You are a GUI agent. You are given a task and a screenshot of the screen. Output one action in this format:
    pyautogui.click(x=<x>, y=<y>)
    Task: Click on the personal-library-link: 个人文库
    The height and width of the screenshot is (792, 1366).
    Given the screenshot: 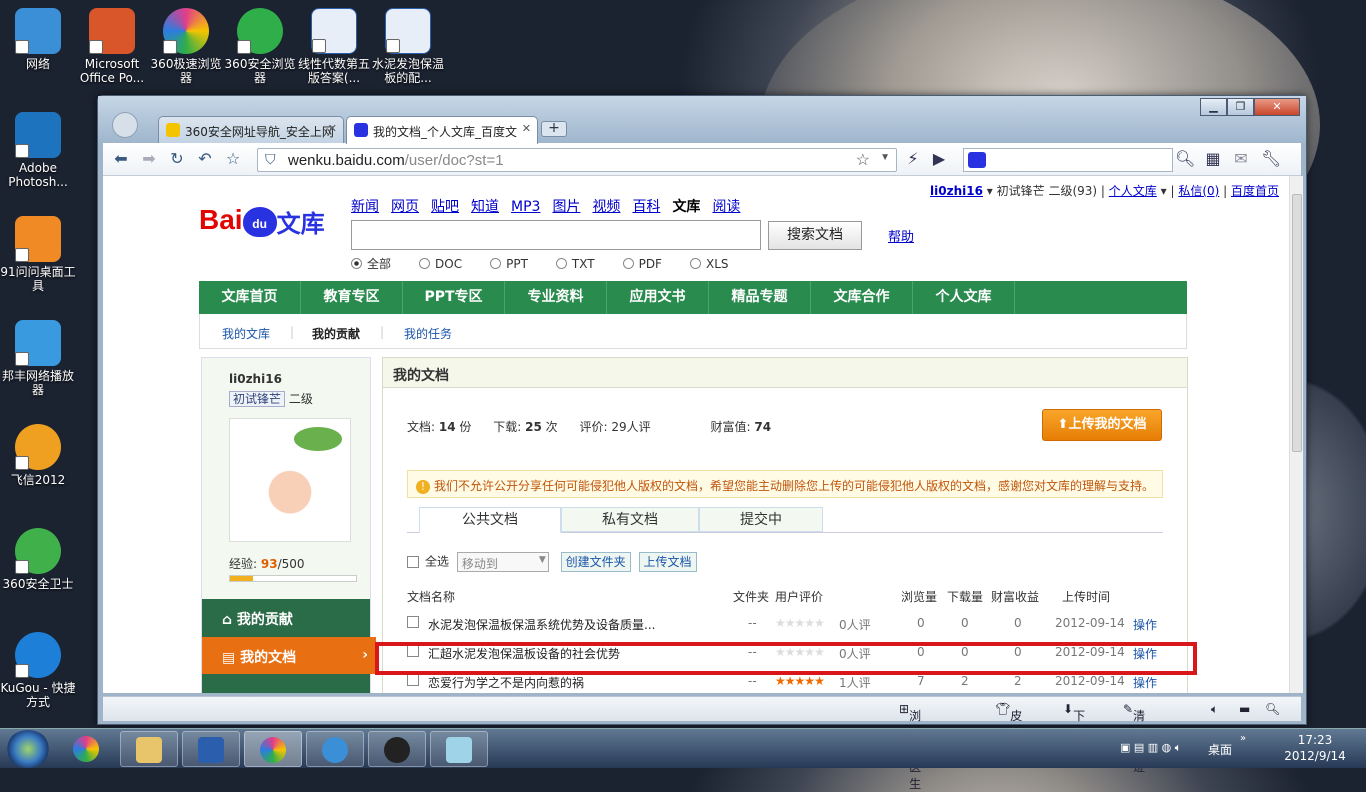 What is the action you would take?
    pyautogui.click(x=1133, y=191)
    